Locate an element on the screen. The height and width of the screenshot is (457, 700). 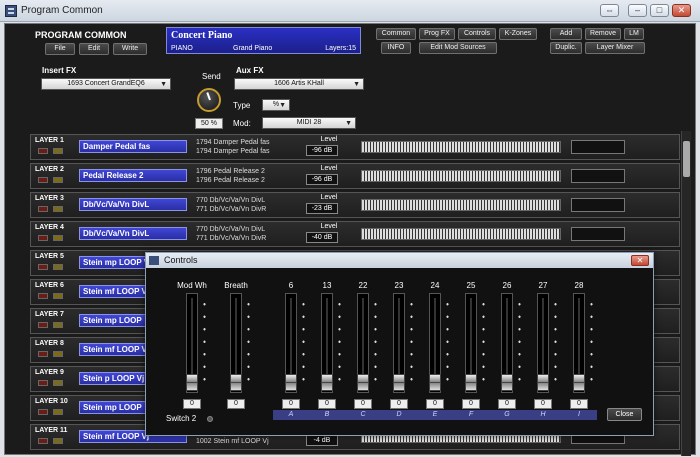
layer-program-name: Damper Pedal fas is located at coordinates (133, 146).